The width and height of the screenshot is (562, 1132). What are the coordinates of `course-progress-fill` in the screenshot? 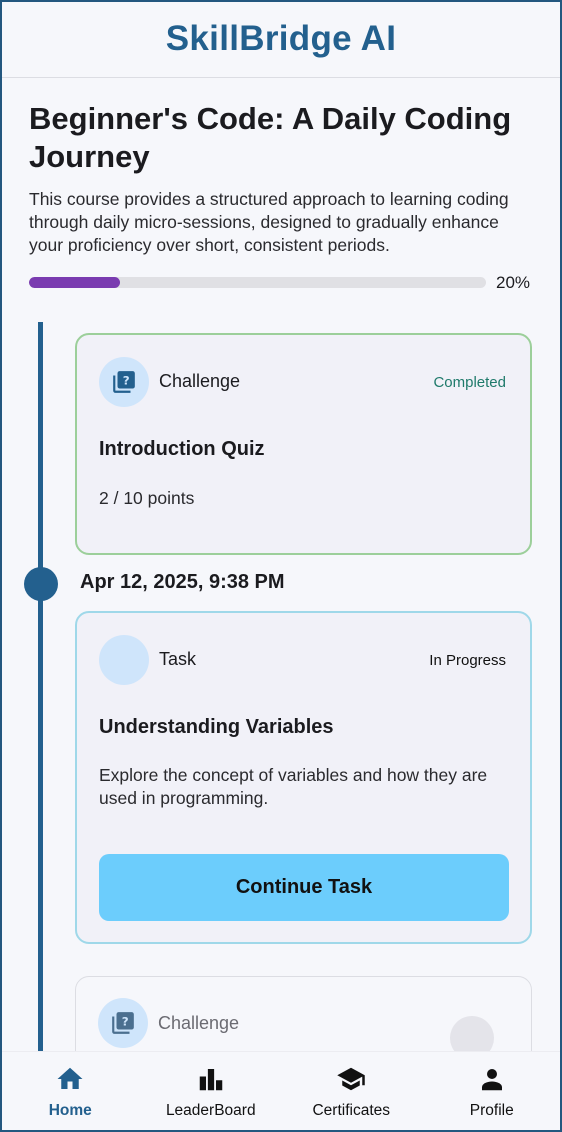 It's located at (75, 282).